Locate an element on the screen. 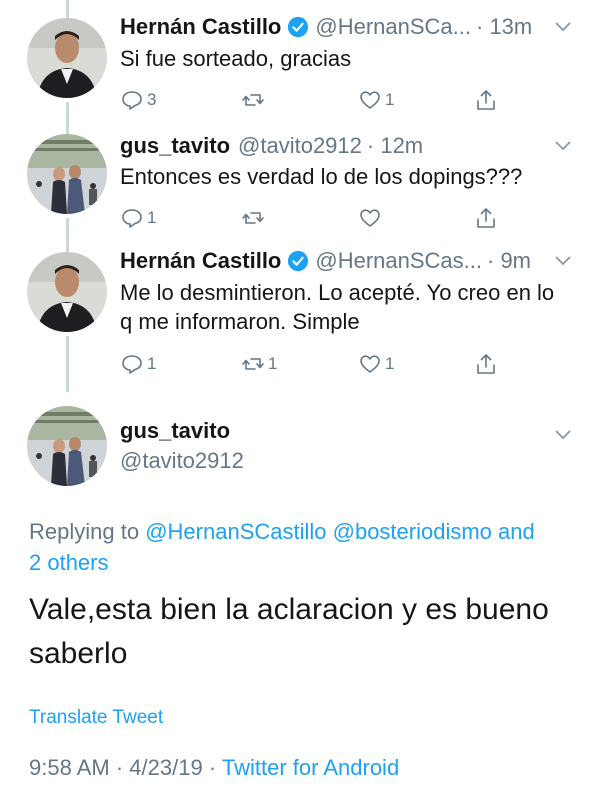 This screenshot has width=597, height=800. reply-button: 3 is located at coordinates (138, 100).